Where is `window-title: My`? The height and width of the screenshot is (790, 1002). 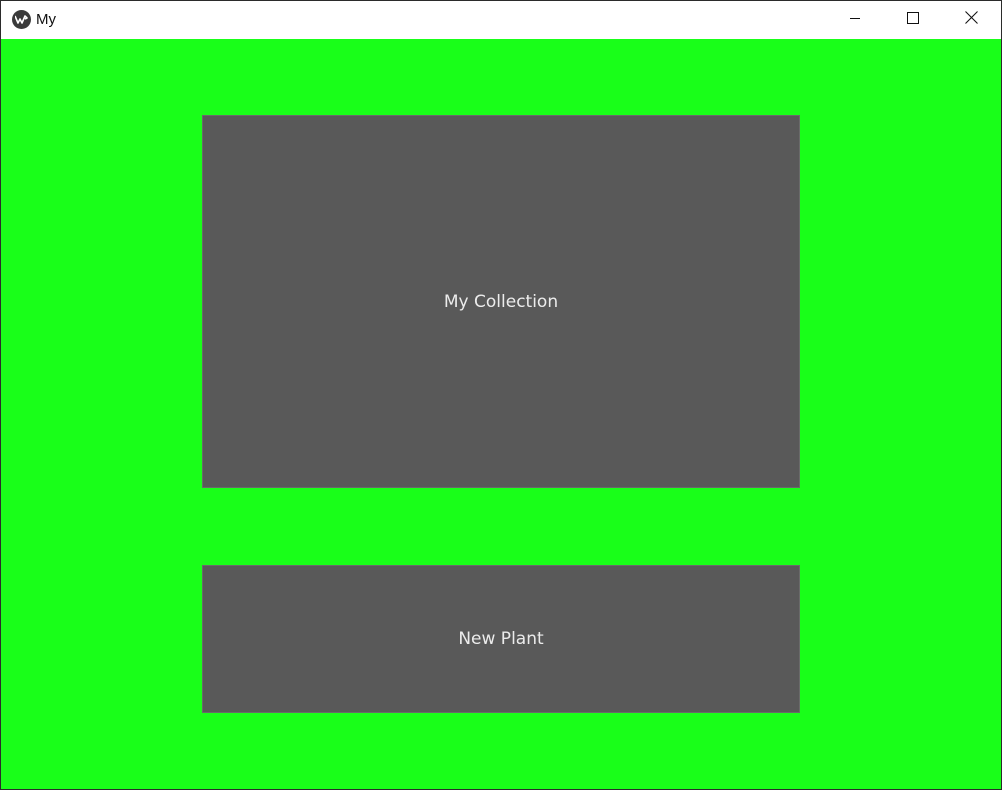
window-title: My is located at coordinates (46, 19).